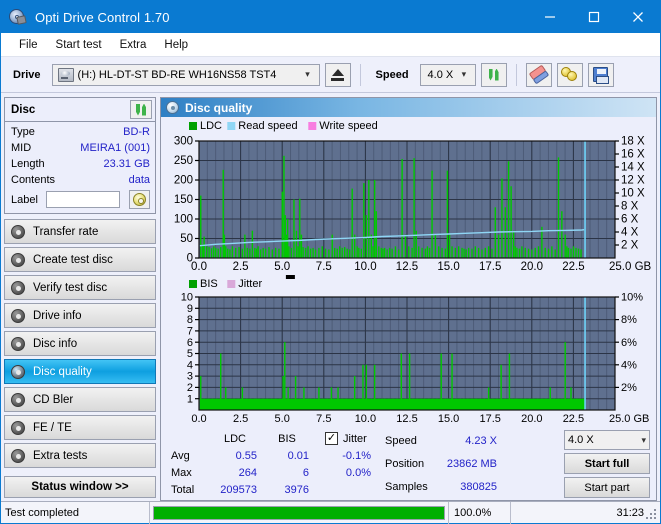  Describe the element at coordinates (190, 377) in the screenshot. I see `svg-text: 3` at that location.